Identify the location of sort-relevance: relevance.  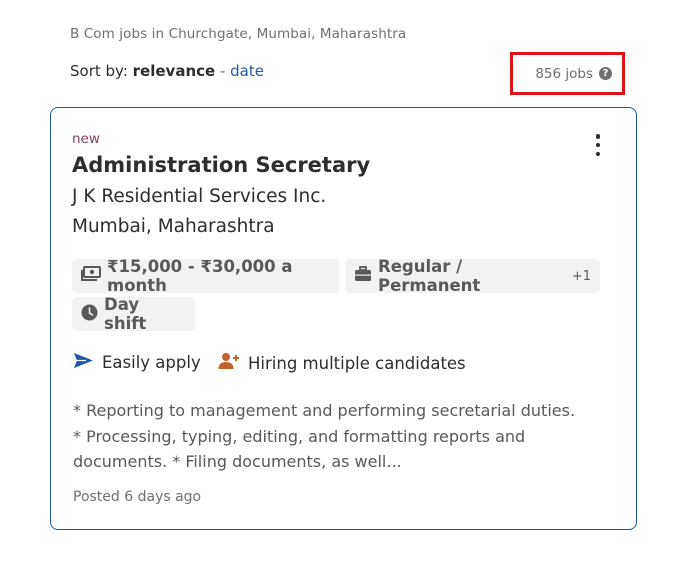
(174, 71).